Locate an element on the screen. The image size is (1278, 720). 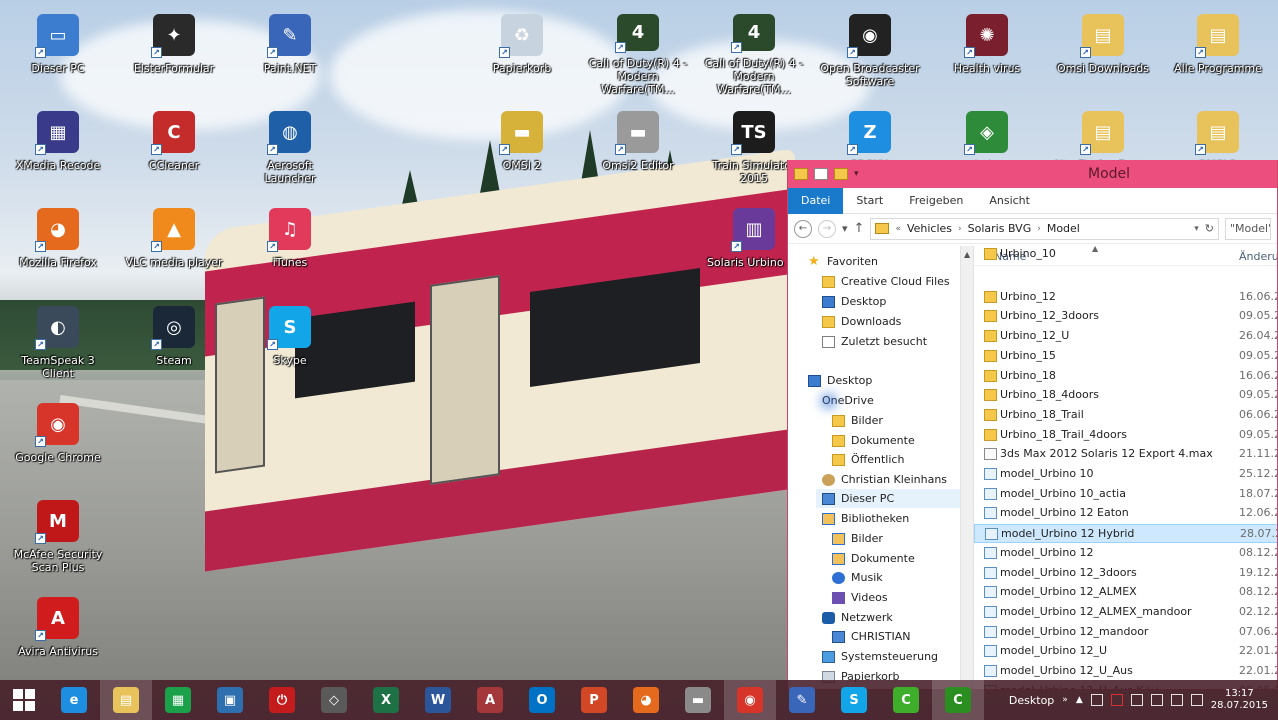
desktop-shortcut: A ↗ Avira Antivirus is located at coordinates (58, 634).